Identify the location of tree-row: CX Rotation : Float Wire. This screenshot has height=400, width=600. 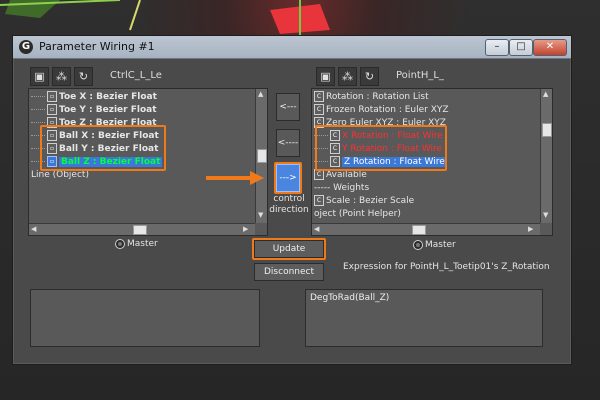
(378, 136).